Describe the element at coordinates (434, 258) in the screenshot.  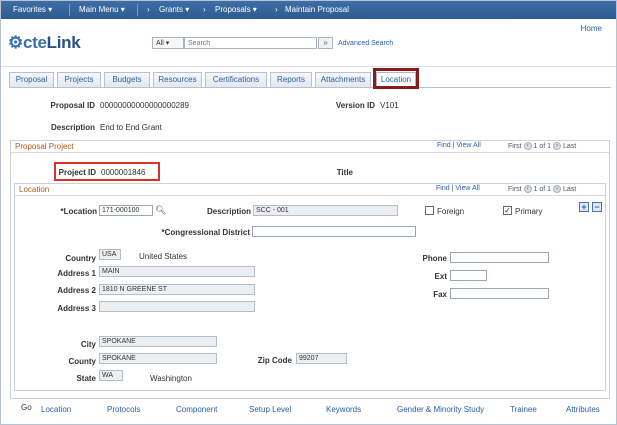
I see `phone-label: Phone` at that location.